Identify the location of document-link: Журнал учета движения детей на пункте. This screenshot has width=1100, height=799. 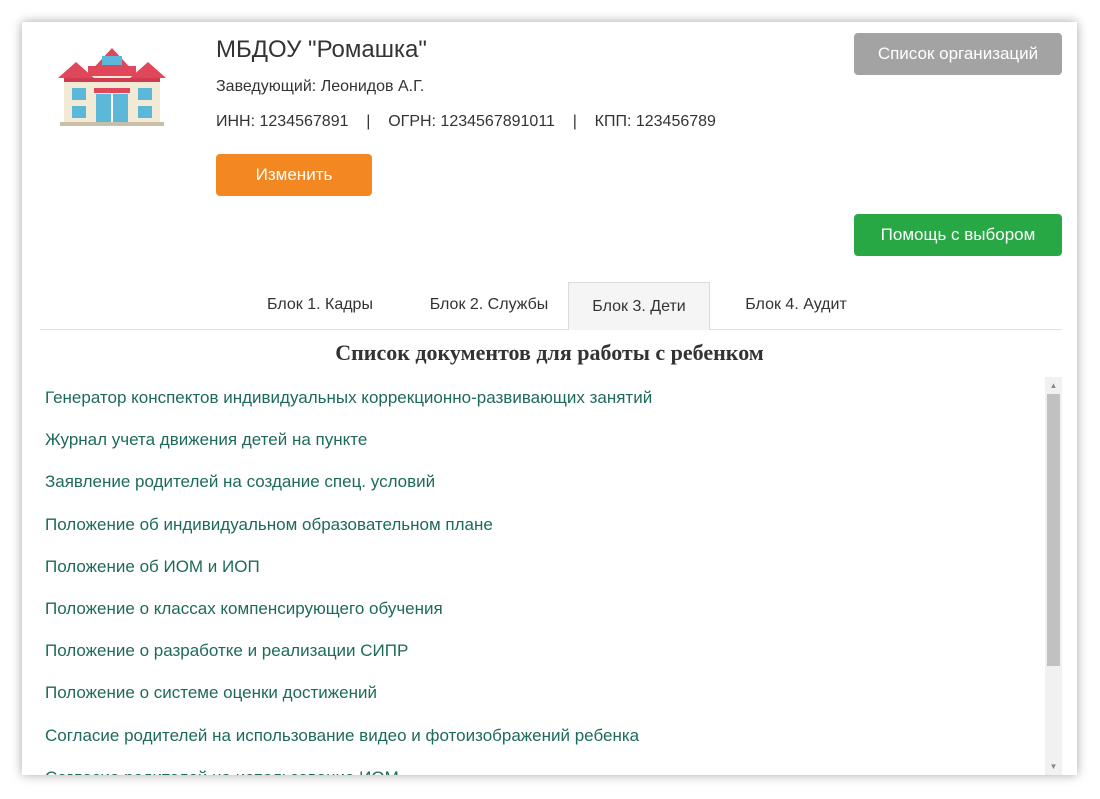
(540, 440).